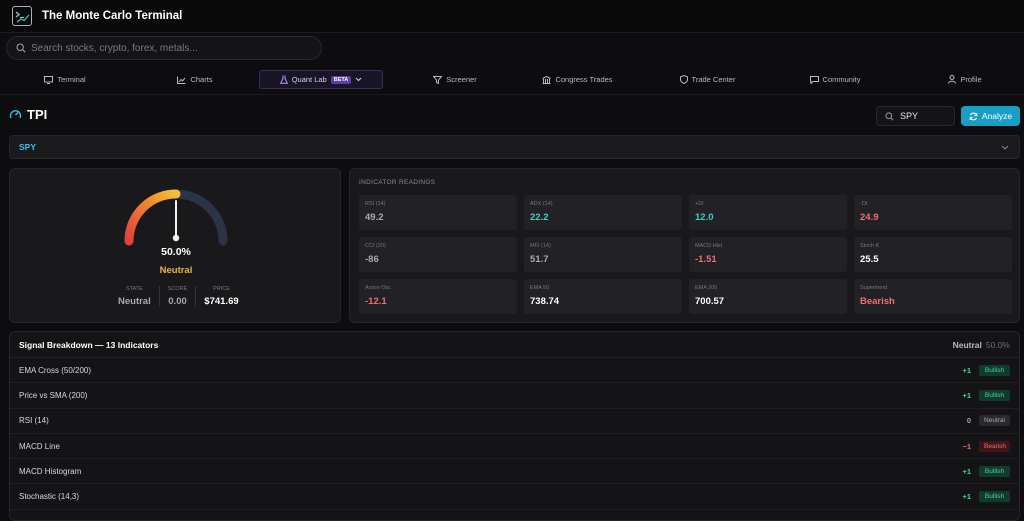 The height and width of the screenshot is (521, 1024). What do you see at coordinates (375, 204) in the screenshot?
I see `indicator-label: RSI (14)` at bounding box center [375, 204].